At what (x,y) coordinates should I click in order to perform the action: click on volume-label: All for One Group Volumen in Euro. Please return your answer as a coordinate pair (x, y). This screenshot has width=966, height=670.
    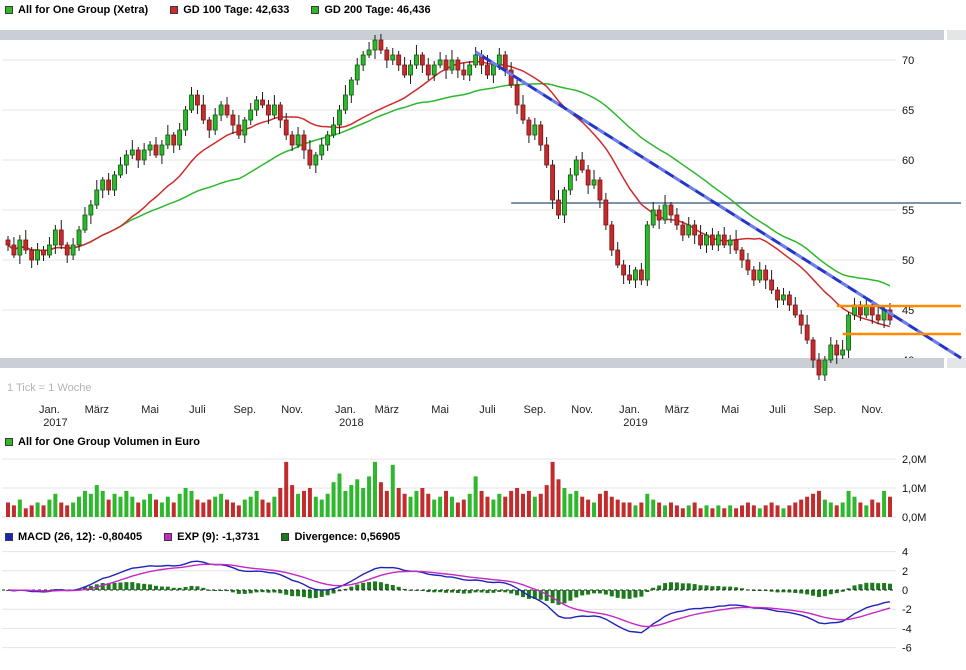
    Looking at the image, I should click on (109, 441).